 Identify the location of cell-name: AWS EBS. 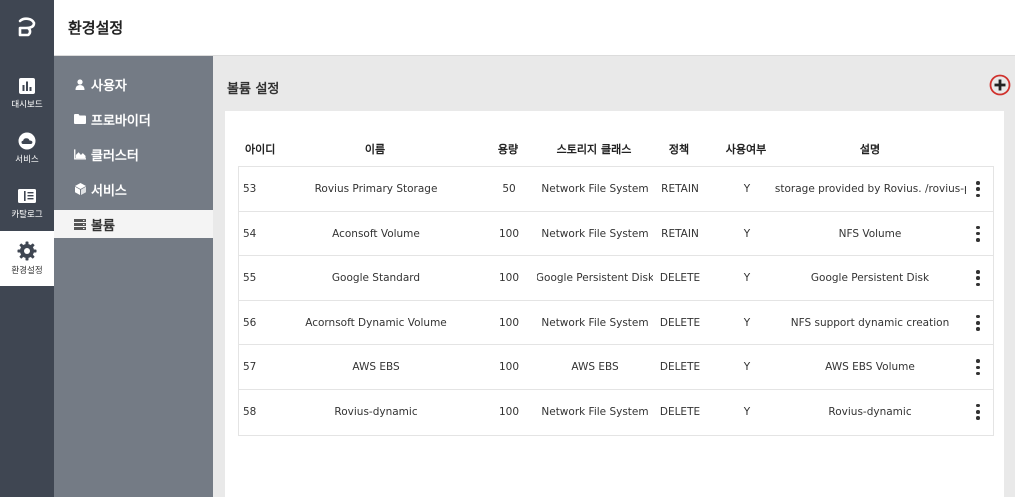
(376, 367).